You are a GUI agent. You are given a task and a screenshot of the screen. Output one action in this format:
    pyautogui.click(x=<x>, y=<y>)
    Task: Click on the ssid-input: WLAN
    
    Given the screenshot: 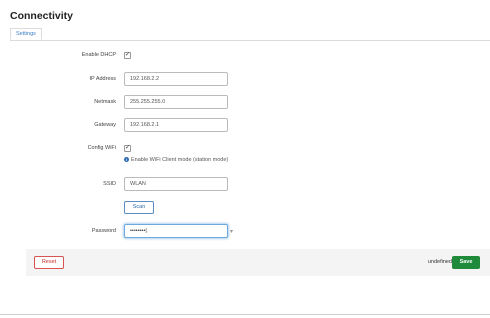 What is the action you would take?
    pyautogui.click(x=176, y=184)
    